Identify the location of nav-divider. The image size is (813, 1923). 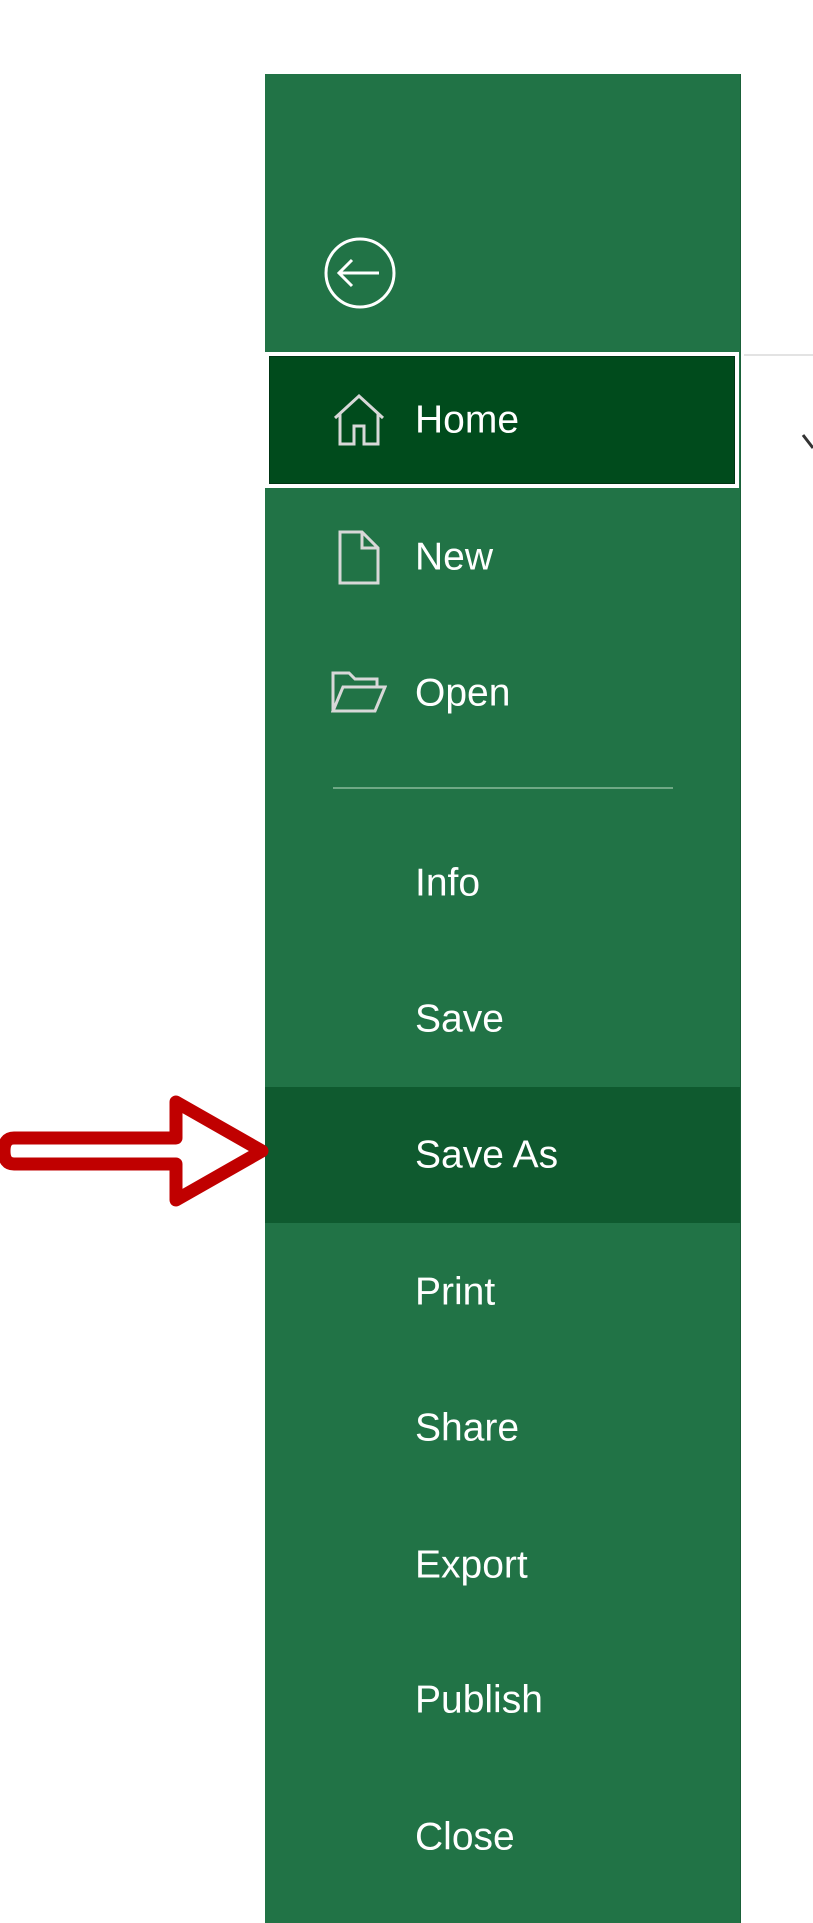
(503, 788).